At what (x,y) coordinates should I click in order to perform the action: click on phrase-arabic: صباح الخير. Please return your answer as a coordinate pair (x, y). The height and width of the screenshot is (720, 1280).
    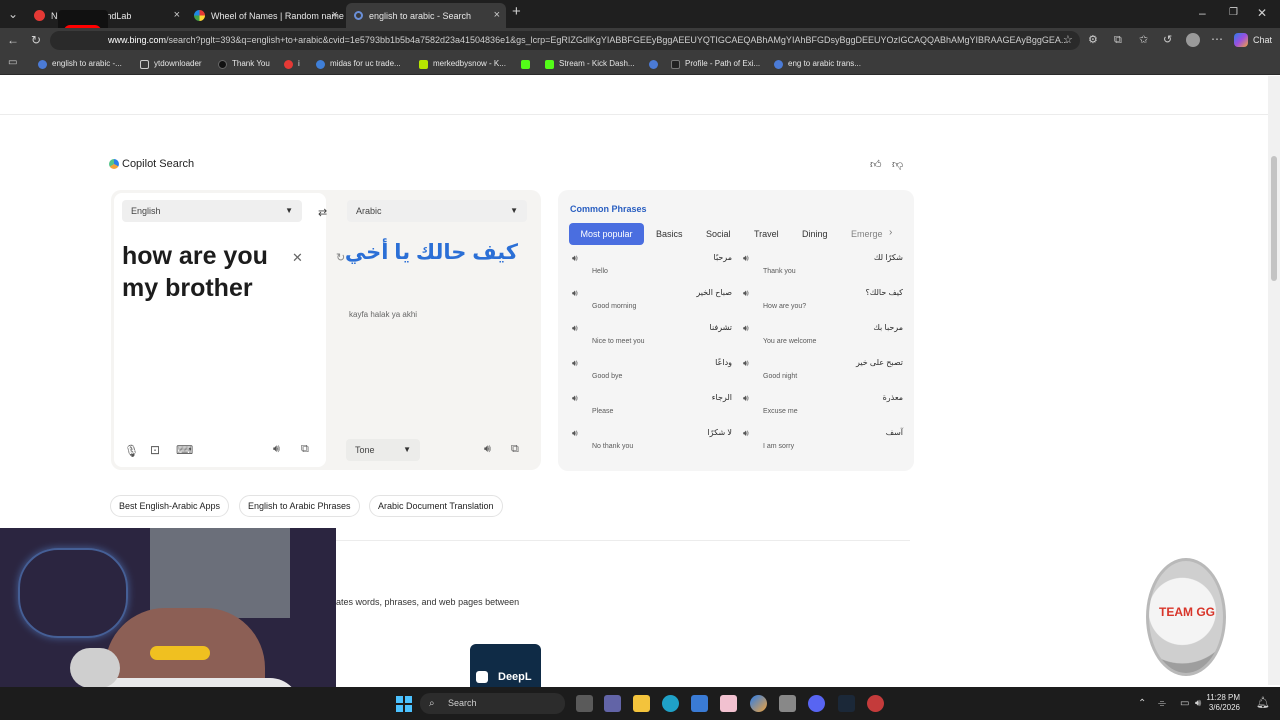
    Looking at the image, I should click on (682, 292).